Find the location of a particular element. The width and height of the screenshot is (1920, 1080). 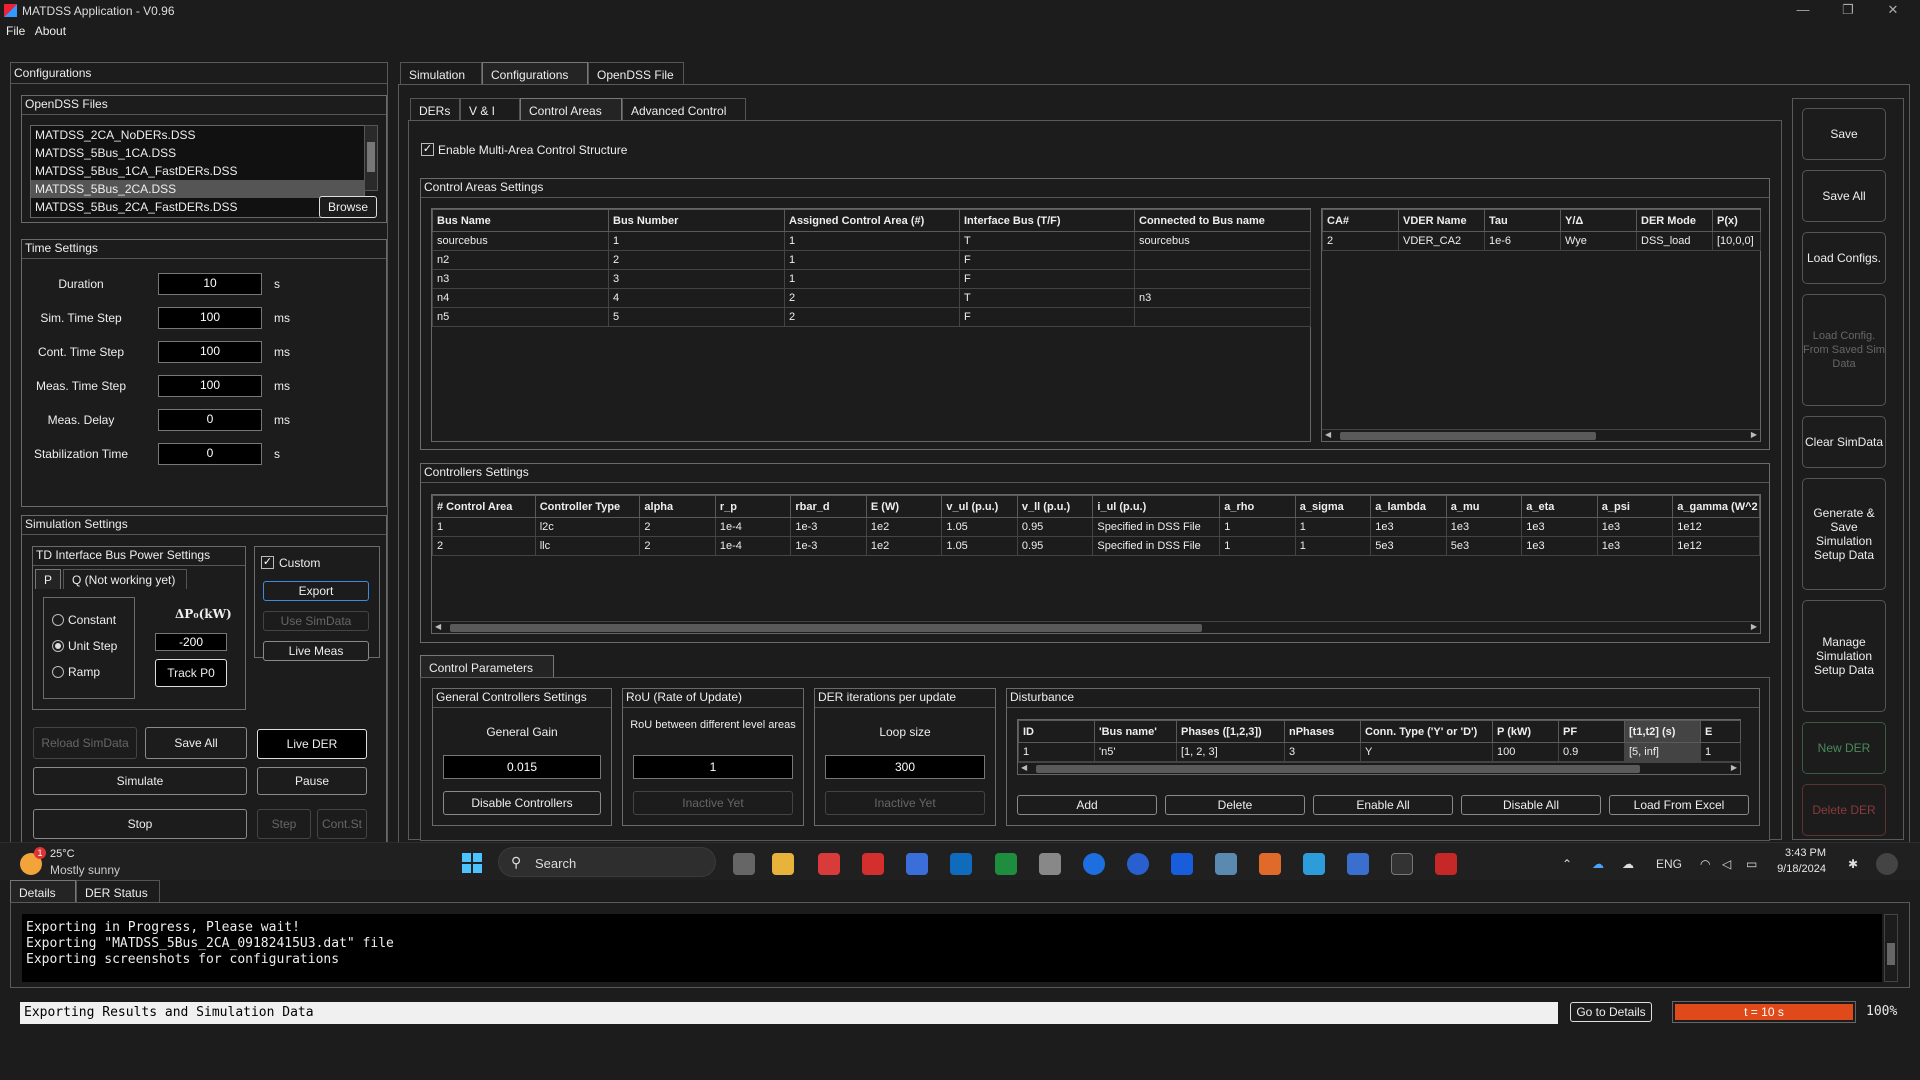

cell: 1e-6 is located at coordinates (1522, 241).